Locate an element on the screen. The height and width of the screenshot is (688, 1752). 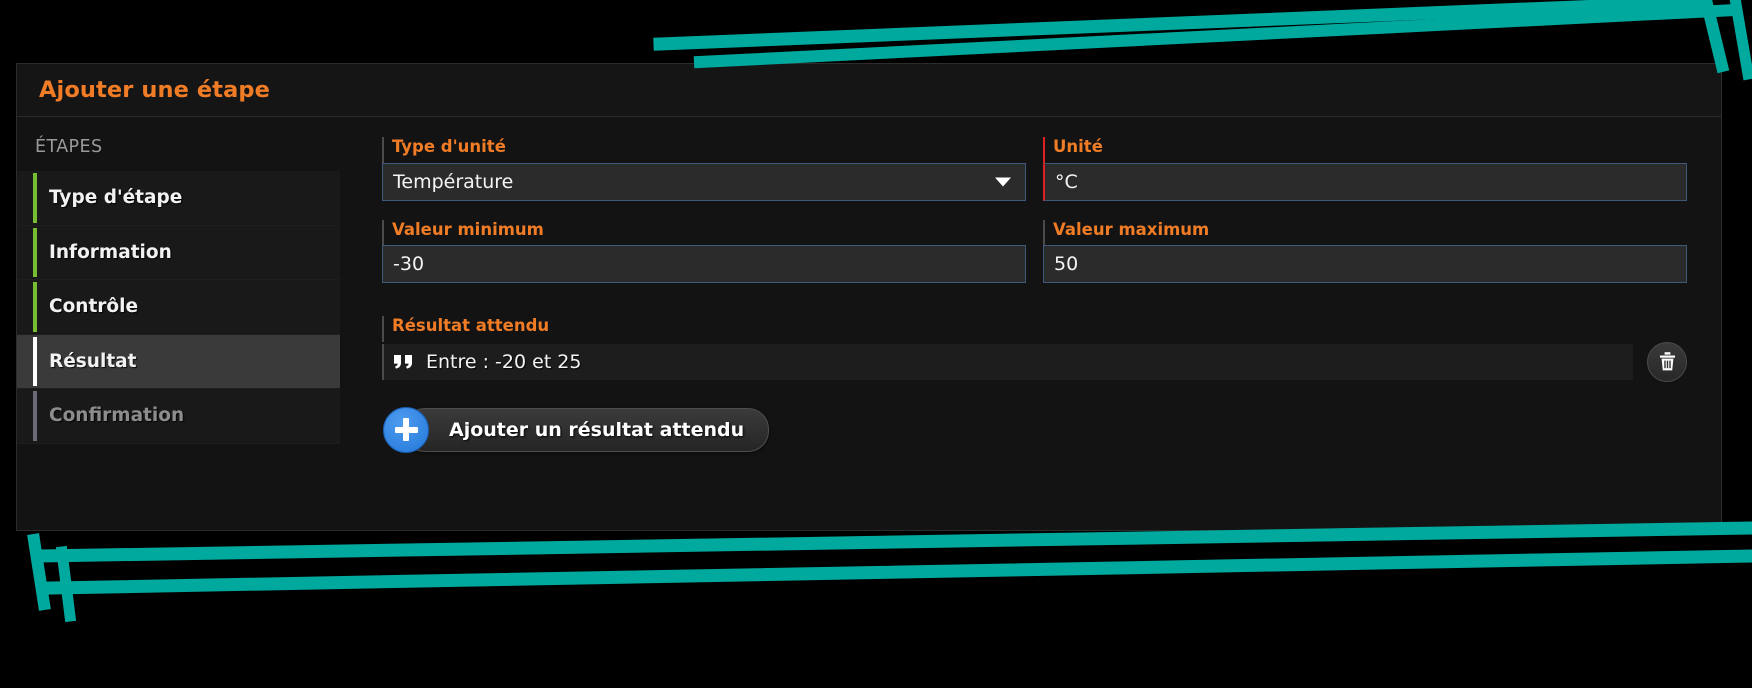
trash-icon is located at coordinates (1667, 361).